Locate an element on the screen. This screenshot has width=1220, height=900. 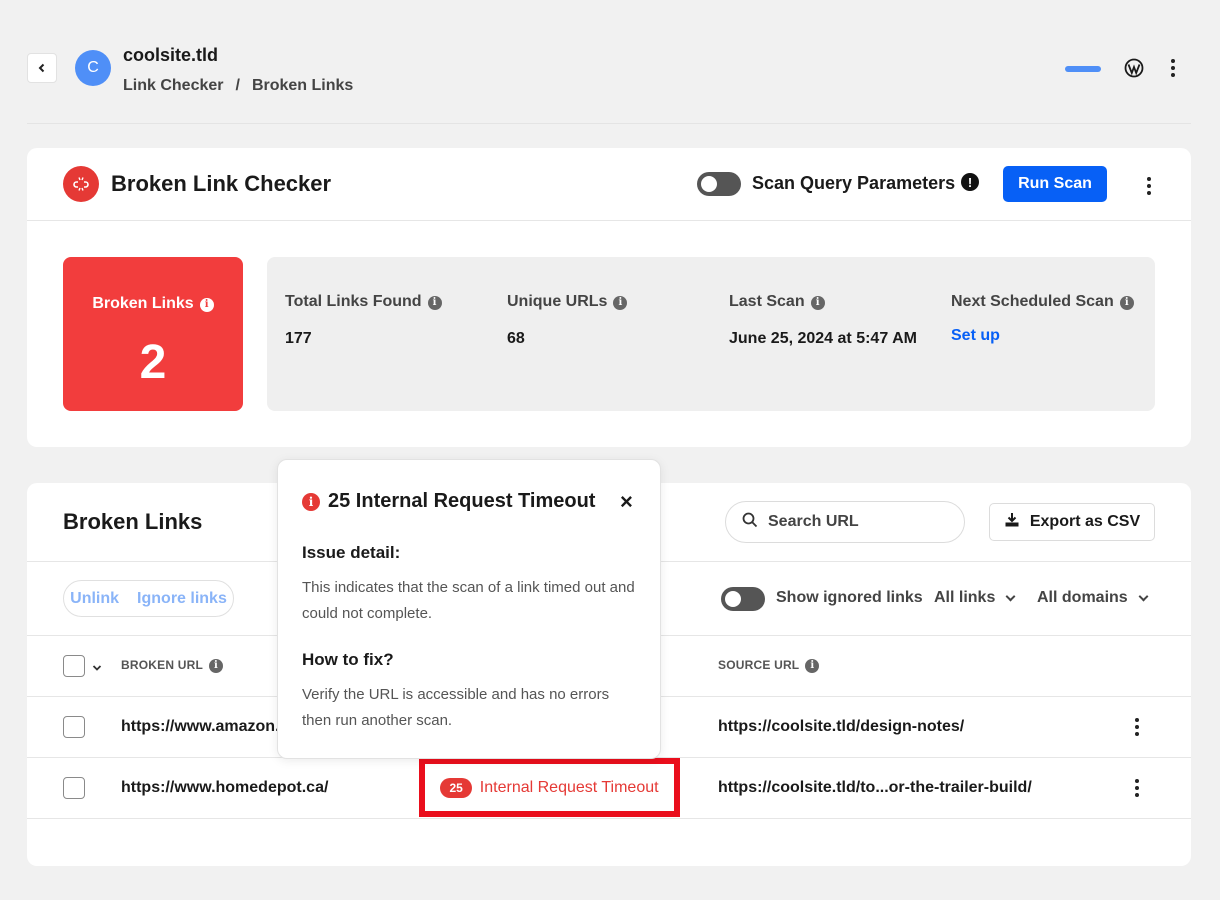
stat-total-links: Total Links Found i 177 is located at coordinates (385, 322).